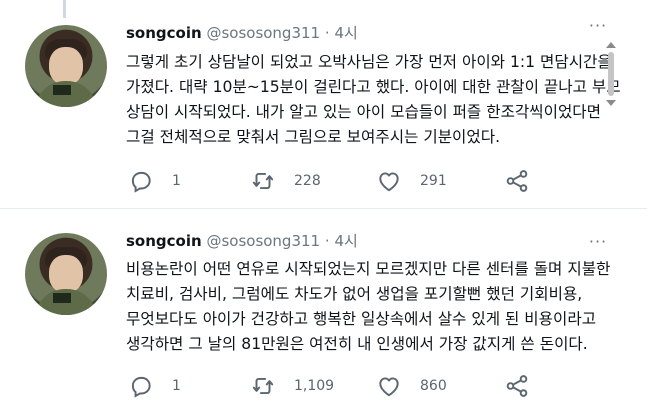  I want to click on tweet-line: 비용논란이 어떤 연유로 시작되었는지 모르겠지만 다른 센터를 돌며 지불한, so click(368, 269).